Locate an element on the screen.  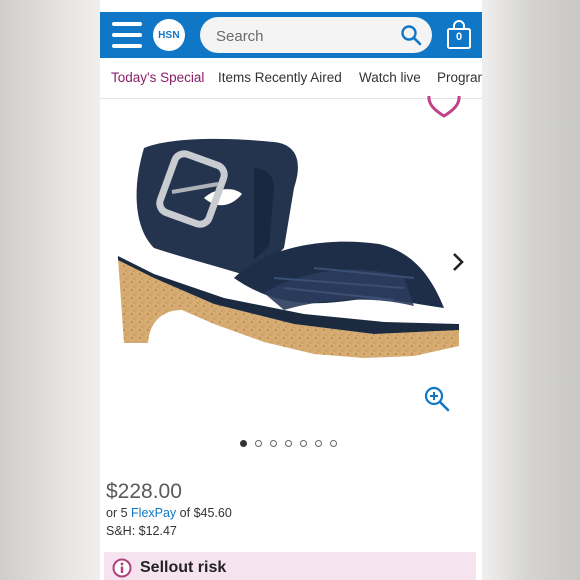
zoom-in-icon is located at coordinates (437, 399).